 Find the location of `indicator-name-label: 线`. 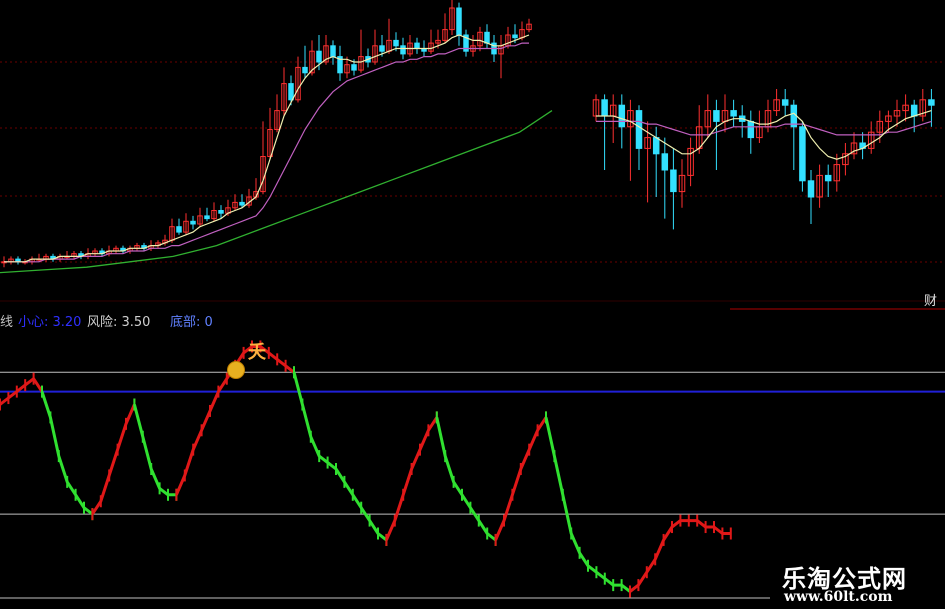

indicator-name-label: 线 is located at coordinates (7, 322).